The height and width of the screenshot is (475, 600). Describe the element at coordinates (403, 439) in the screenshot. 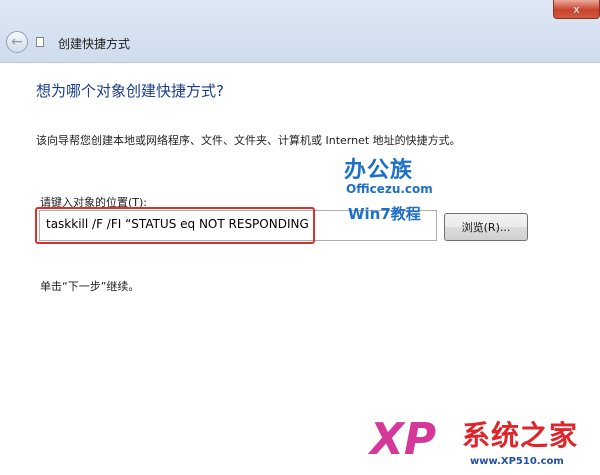

I see `xp-mark: XP` at that location.